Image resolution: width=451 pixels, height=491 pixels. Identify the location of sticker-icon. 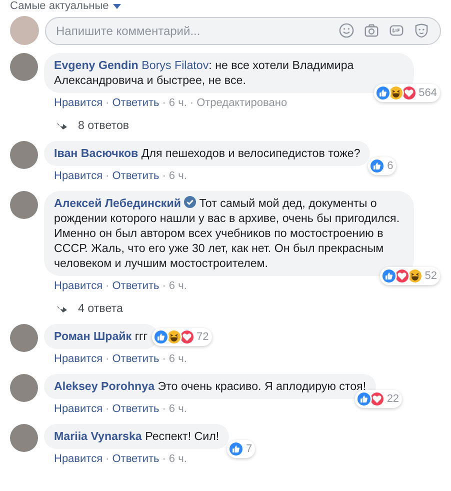
(421, 30).